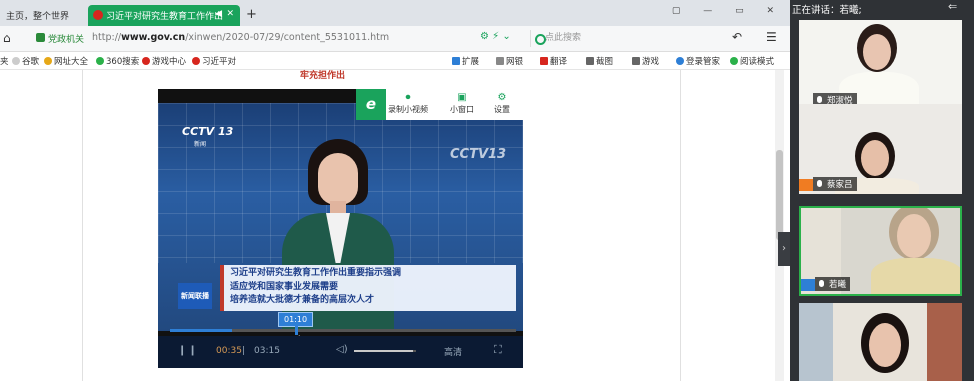 This screenshot has width=974, height=381. Describe the element at coordinates (188, 350) in the screenshot. I see `pause-icon: ❙❙` at that location.